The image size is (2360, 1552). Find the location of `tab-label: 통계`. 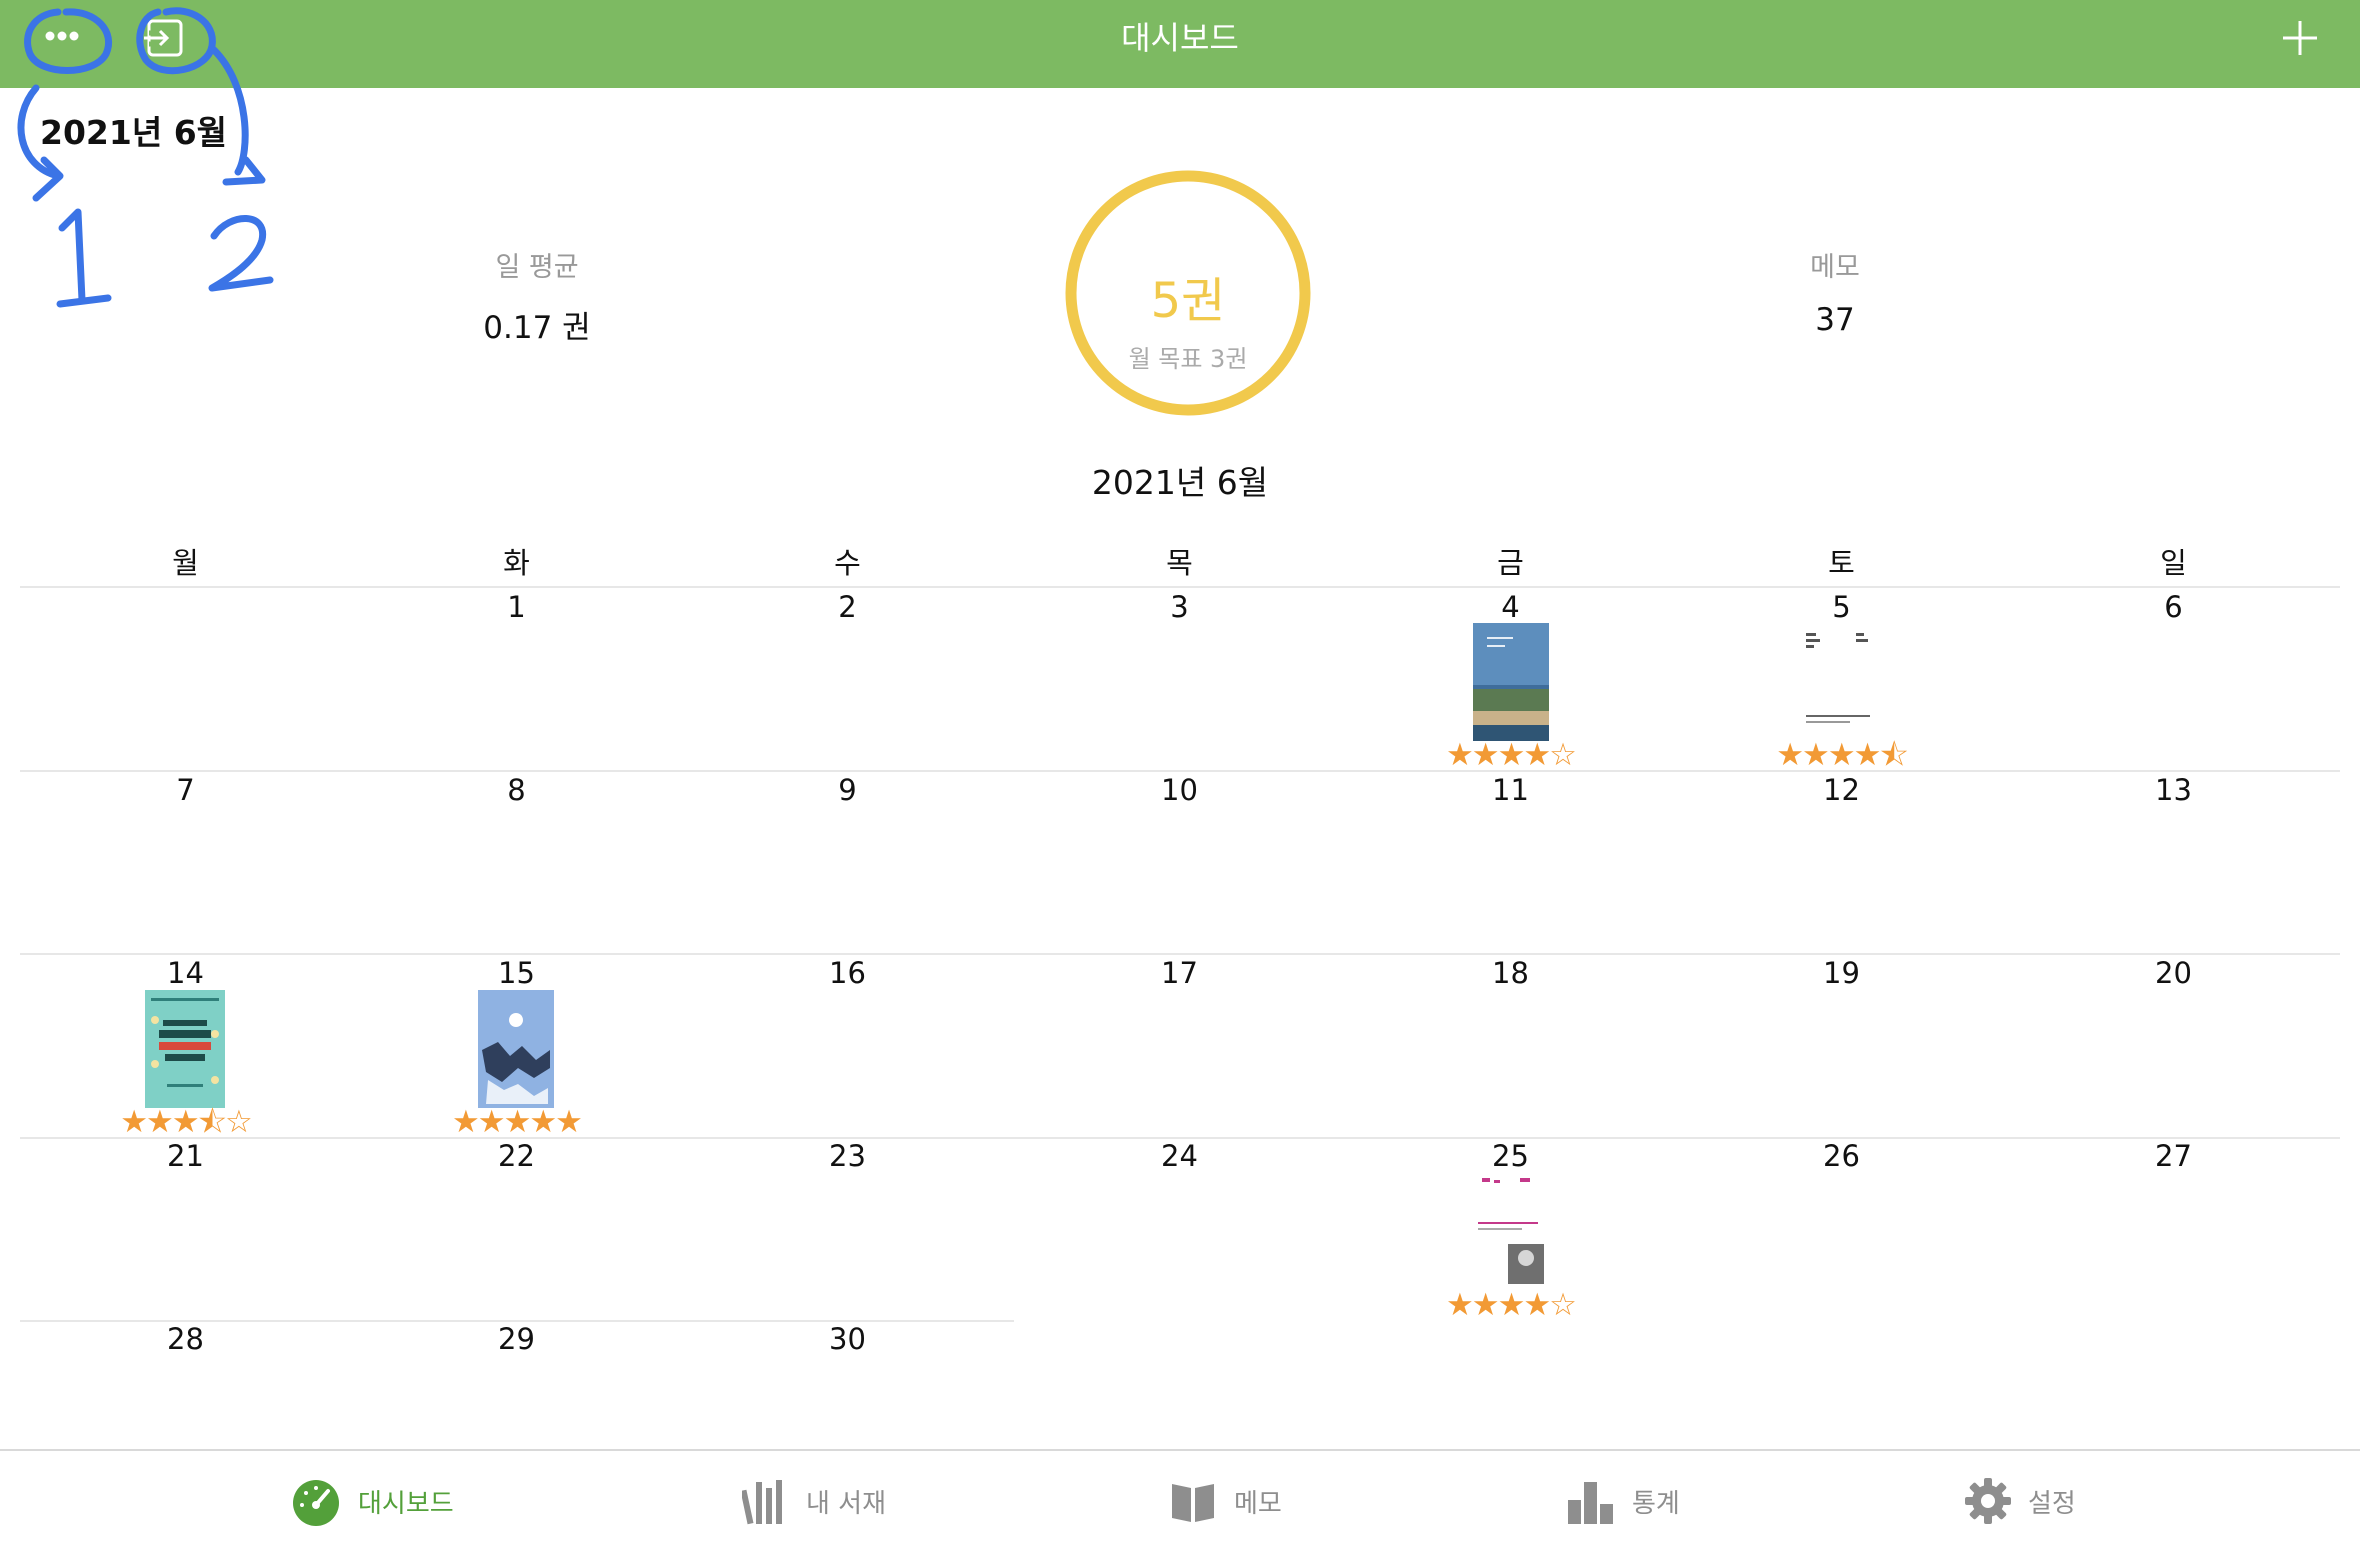

tab-label: 통계 is located at coordinates (1656, 1503).